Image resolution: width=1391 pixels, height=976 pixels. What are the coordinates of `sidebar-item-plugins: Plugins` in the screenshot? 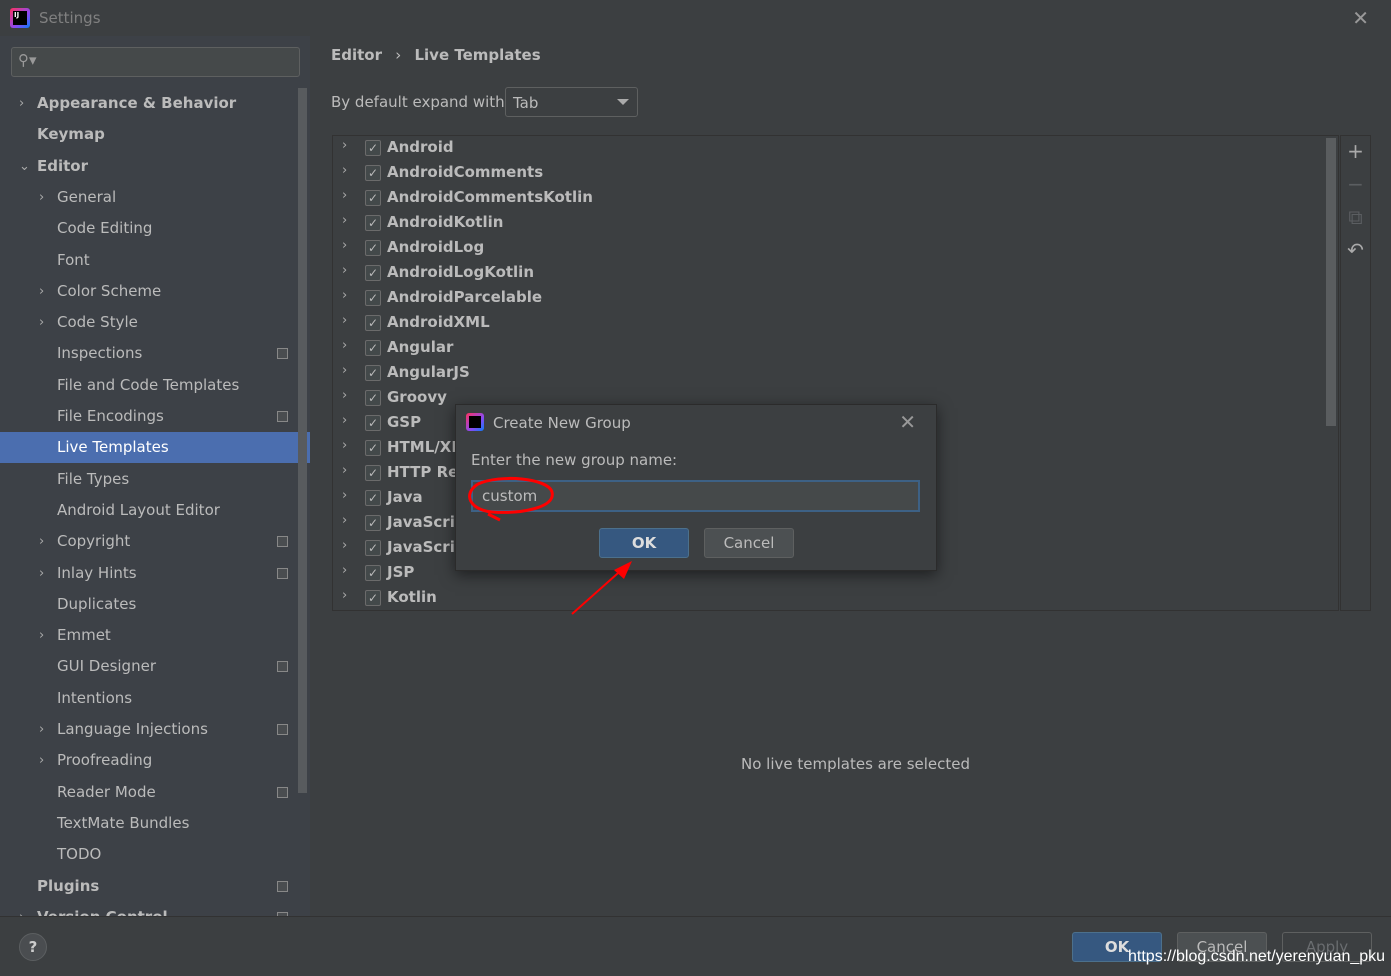 It's located at (155, 886).